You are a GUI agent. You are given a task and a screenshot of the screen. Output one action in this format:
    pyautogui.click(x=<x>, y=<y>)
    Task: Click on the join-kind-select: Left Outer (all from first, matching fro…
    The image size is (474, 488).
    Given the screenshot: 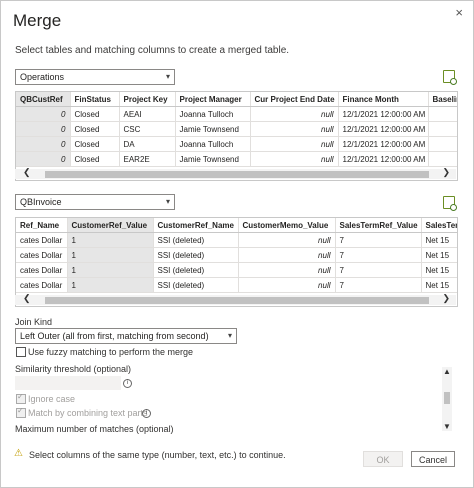 What is the action you would take?
    pyautogui.click(x=126, y=336)
    